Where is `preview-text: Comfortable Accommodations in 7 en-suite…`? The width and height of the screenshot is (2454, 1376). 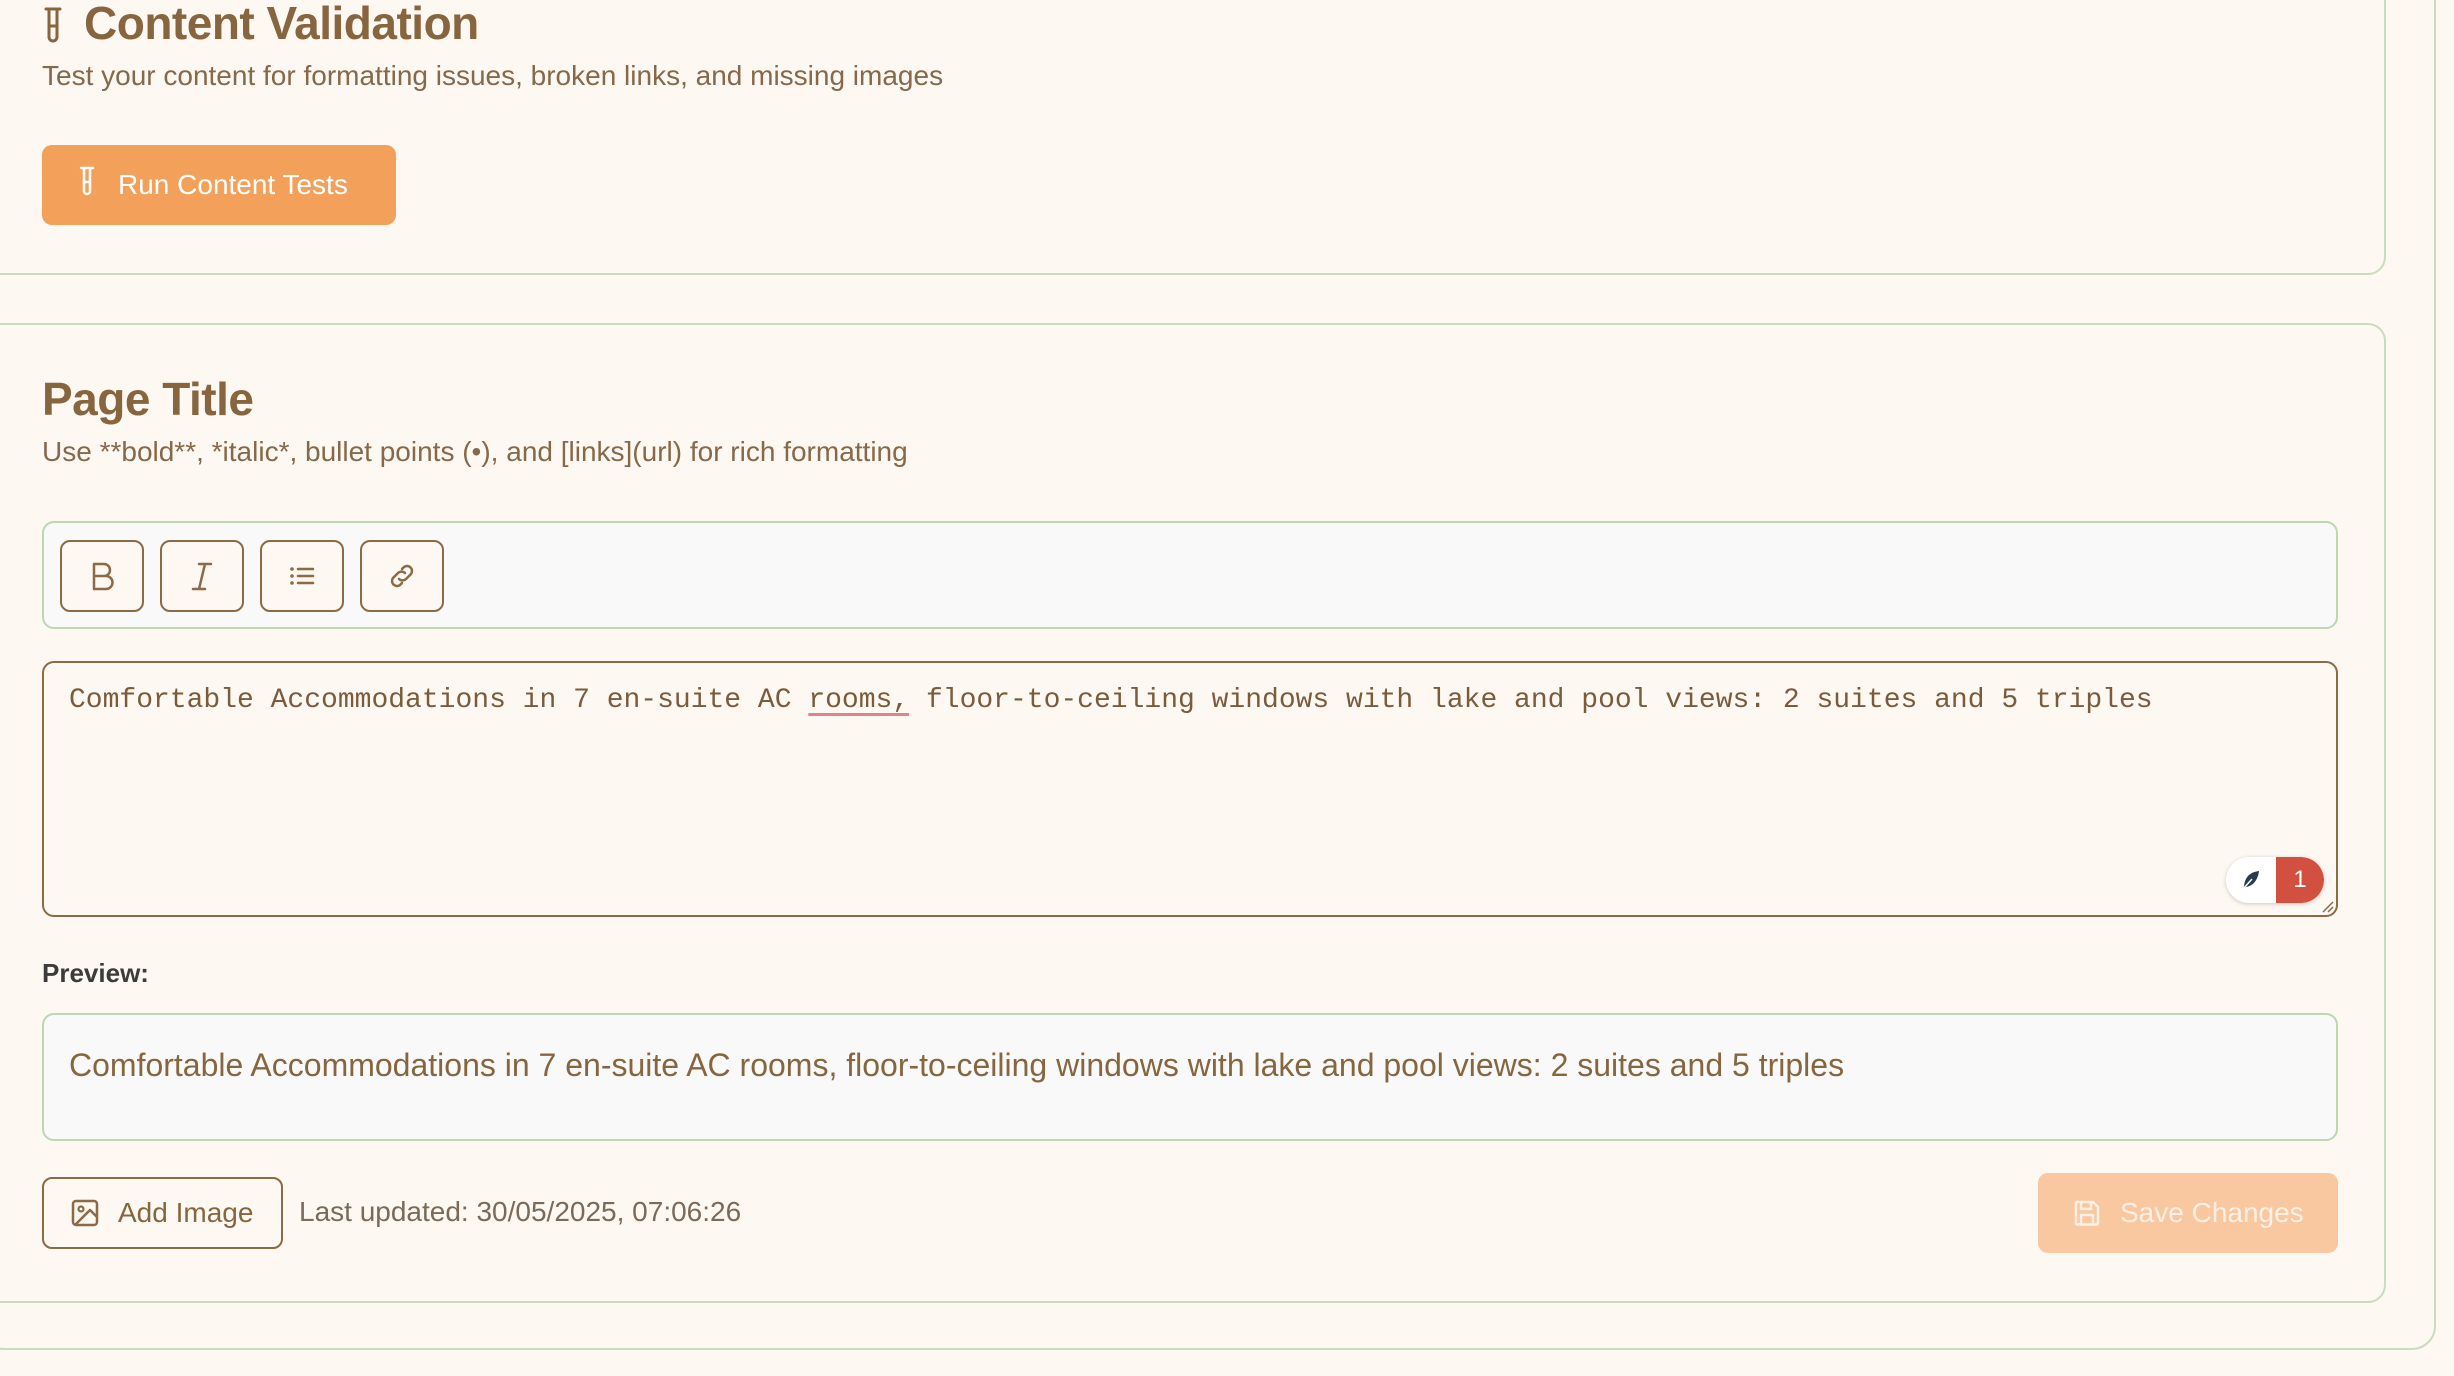 preview-text: Comfortable Accommodations in 7 en-suite… is located at coordinates (957, 1065).